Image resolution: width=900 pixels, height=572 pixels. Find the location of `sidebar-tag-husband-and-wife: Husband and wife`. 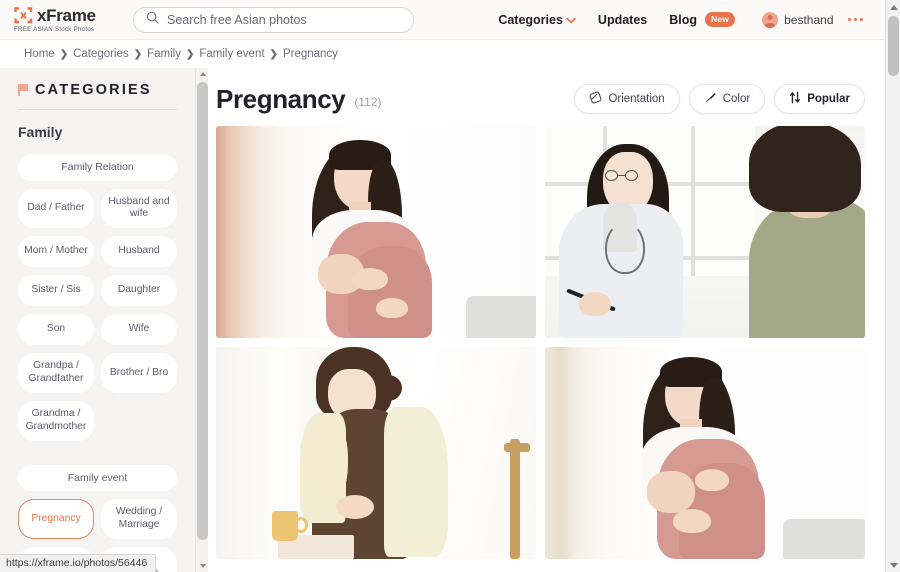

sidebar-tag-husband-and-wife: Husband and wife is located at coordinates (139, 208).